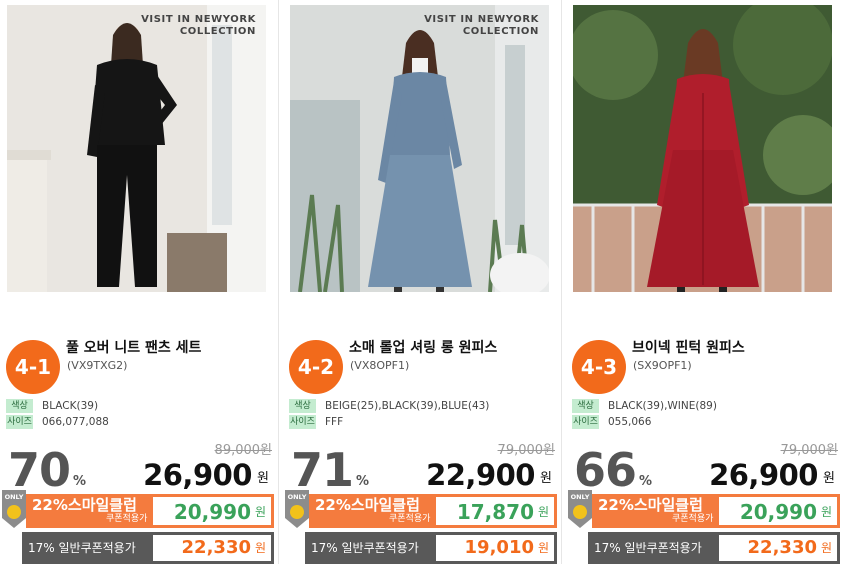 The image size is (847, 564). Describe the element at coordinates (380, 365) in the screenshot. I see `product-code: (VX8OPF1)` at that location.